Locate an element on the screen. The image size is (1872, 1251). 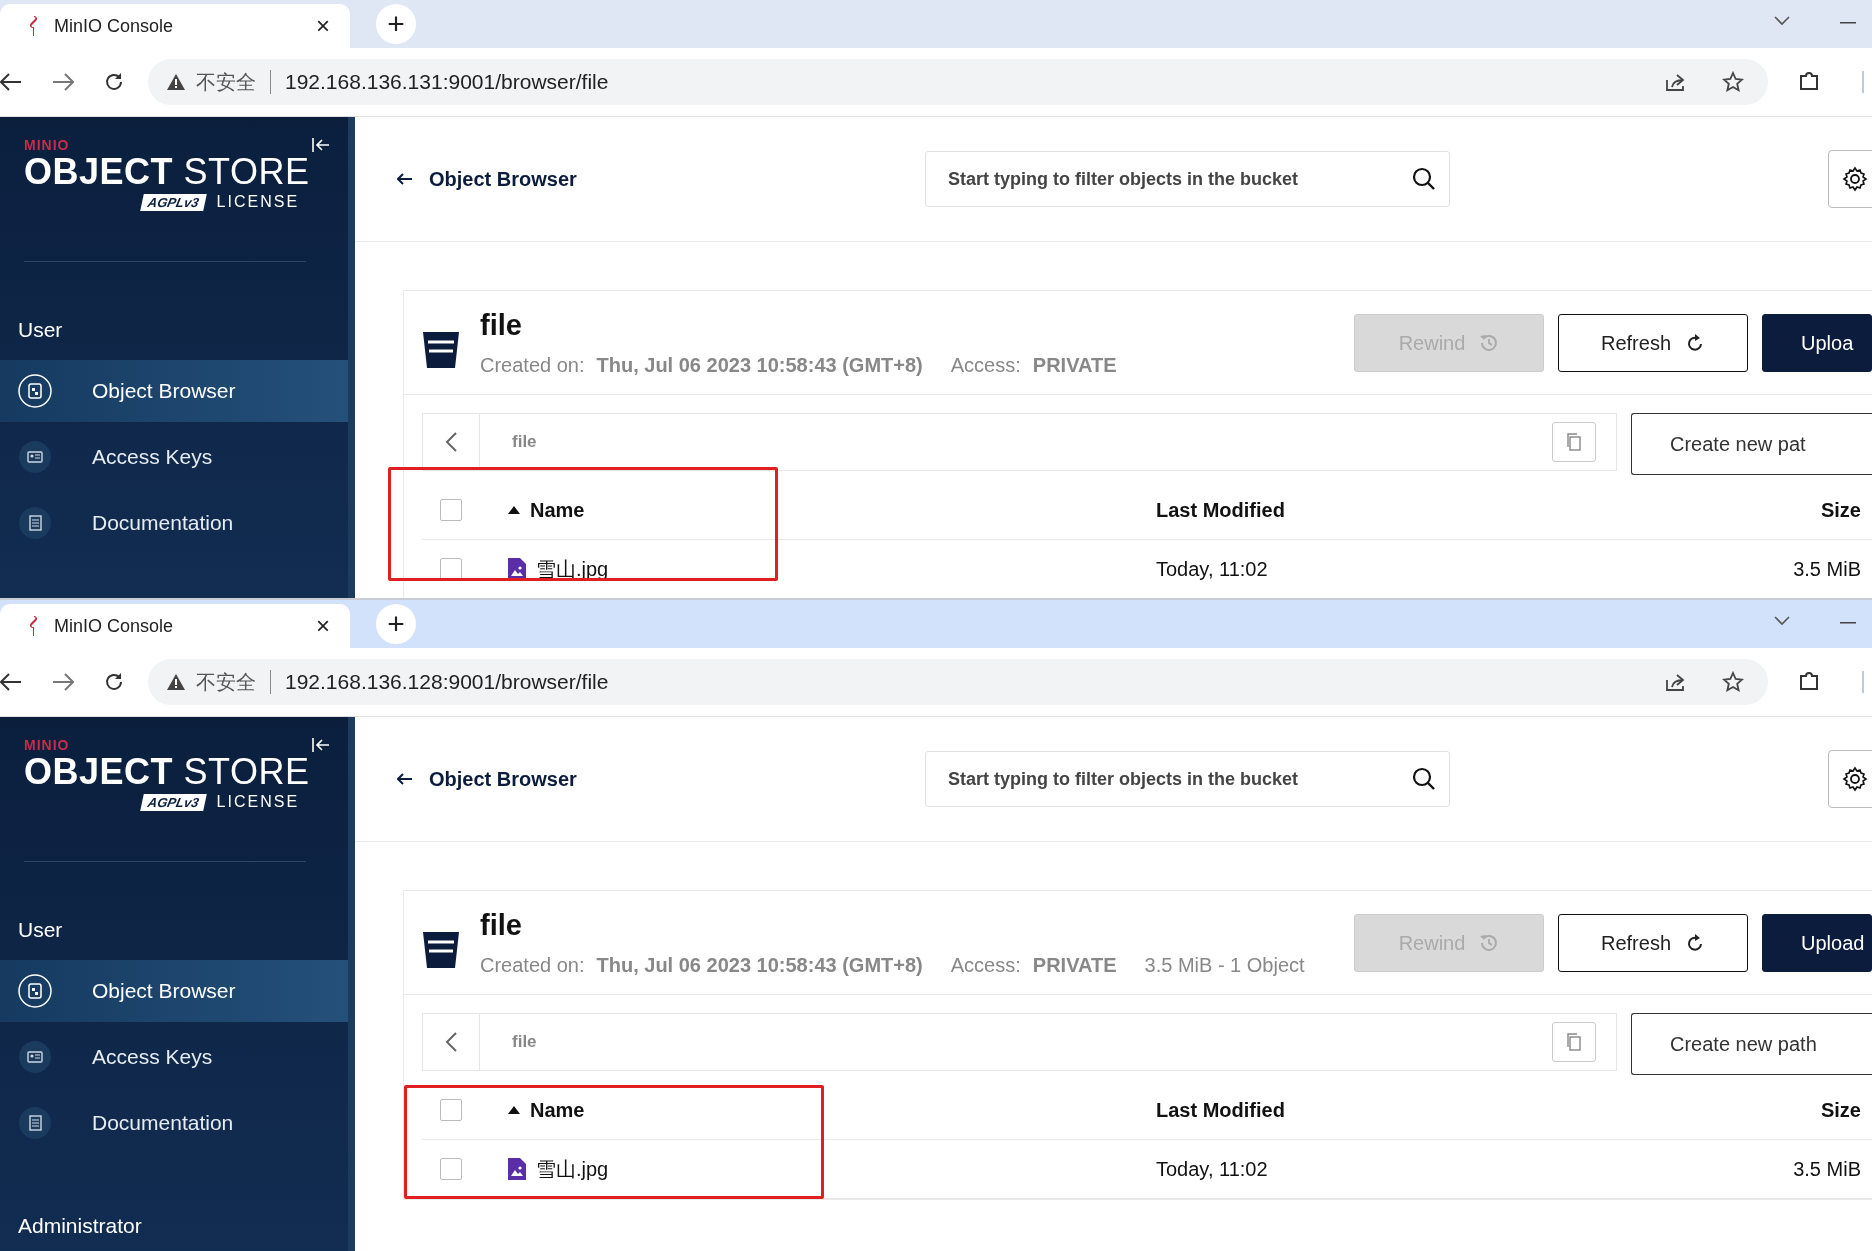
file-name: 雪山.jpg is located at coordinates (572, 1169).